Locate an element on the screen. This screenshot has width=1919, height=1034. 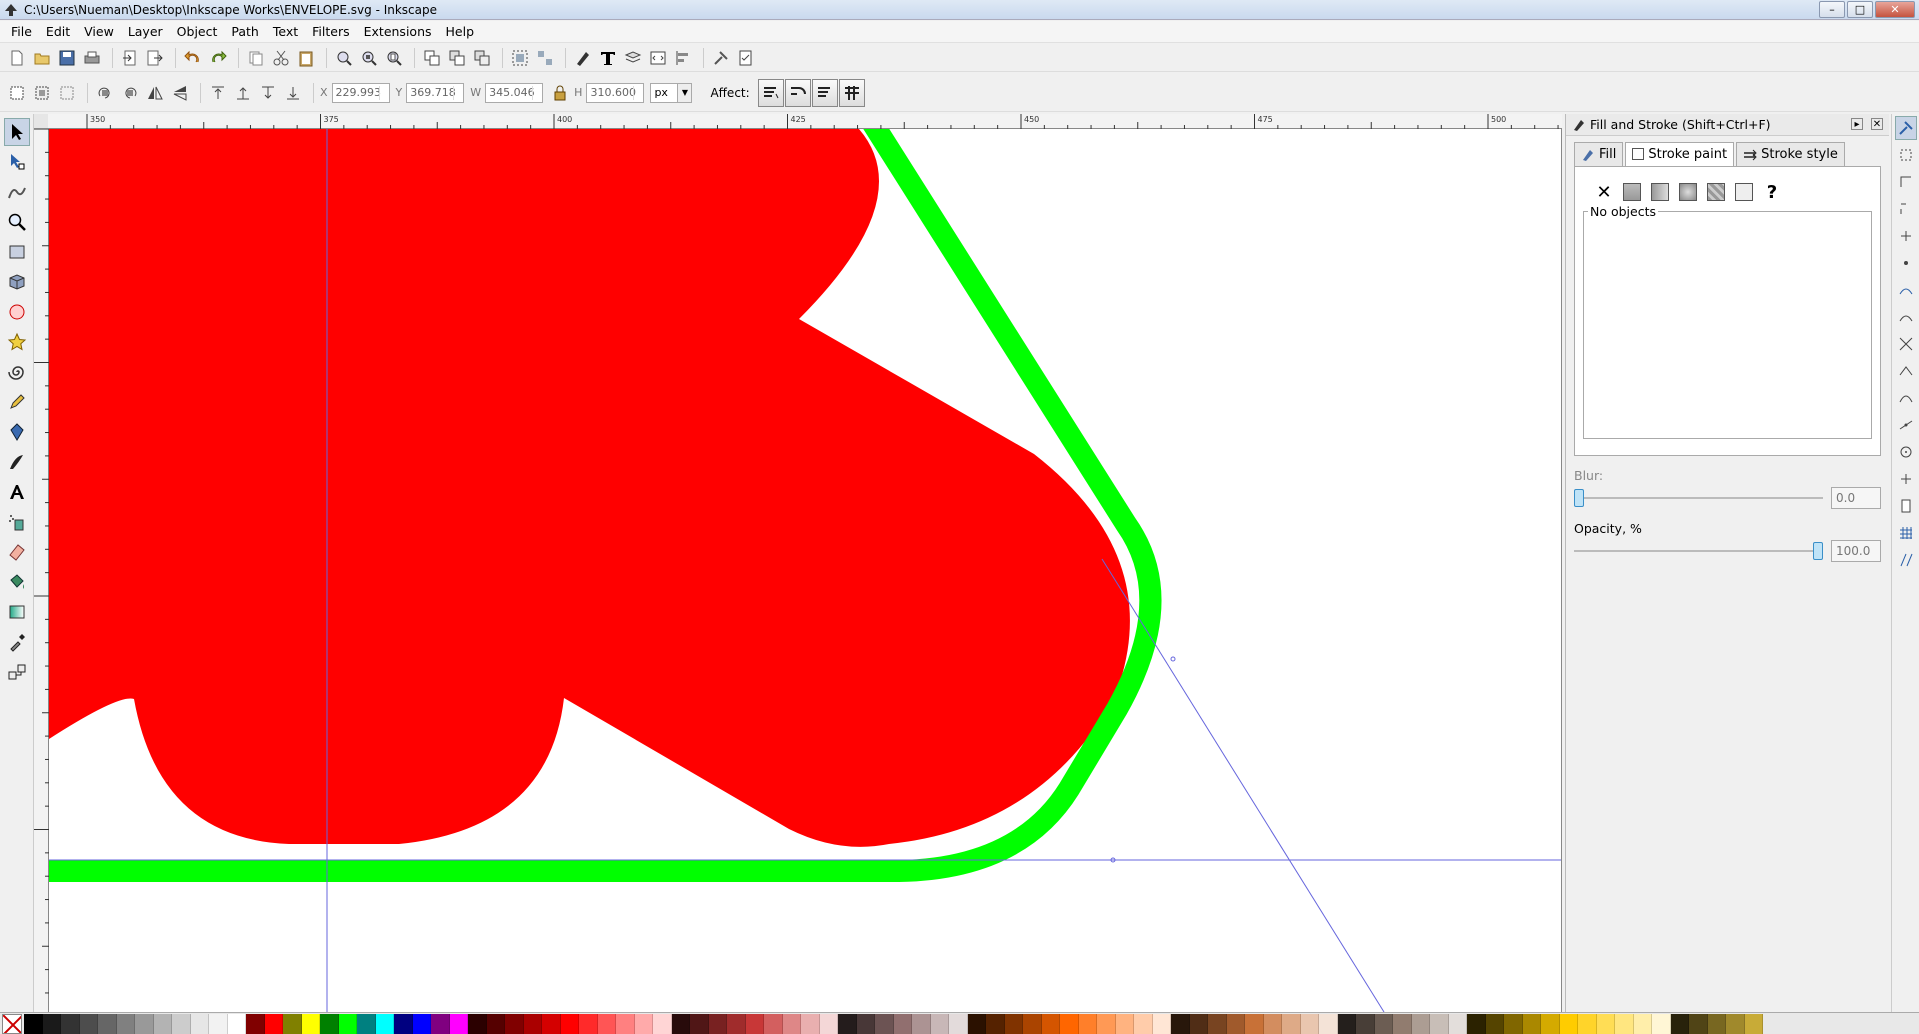
export-button is located at coordinates (155, 58).